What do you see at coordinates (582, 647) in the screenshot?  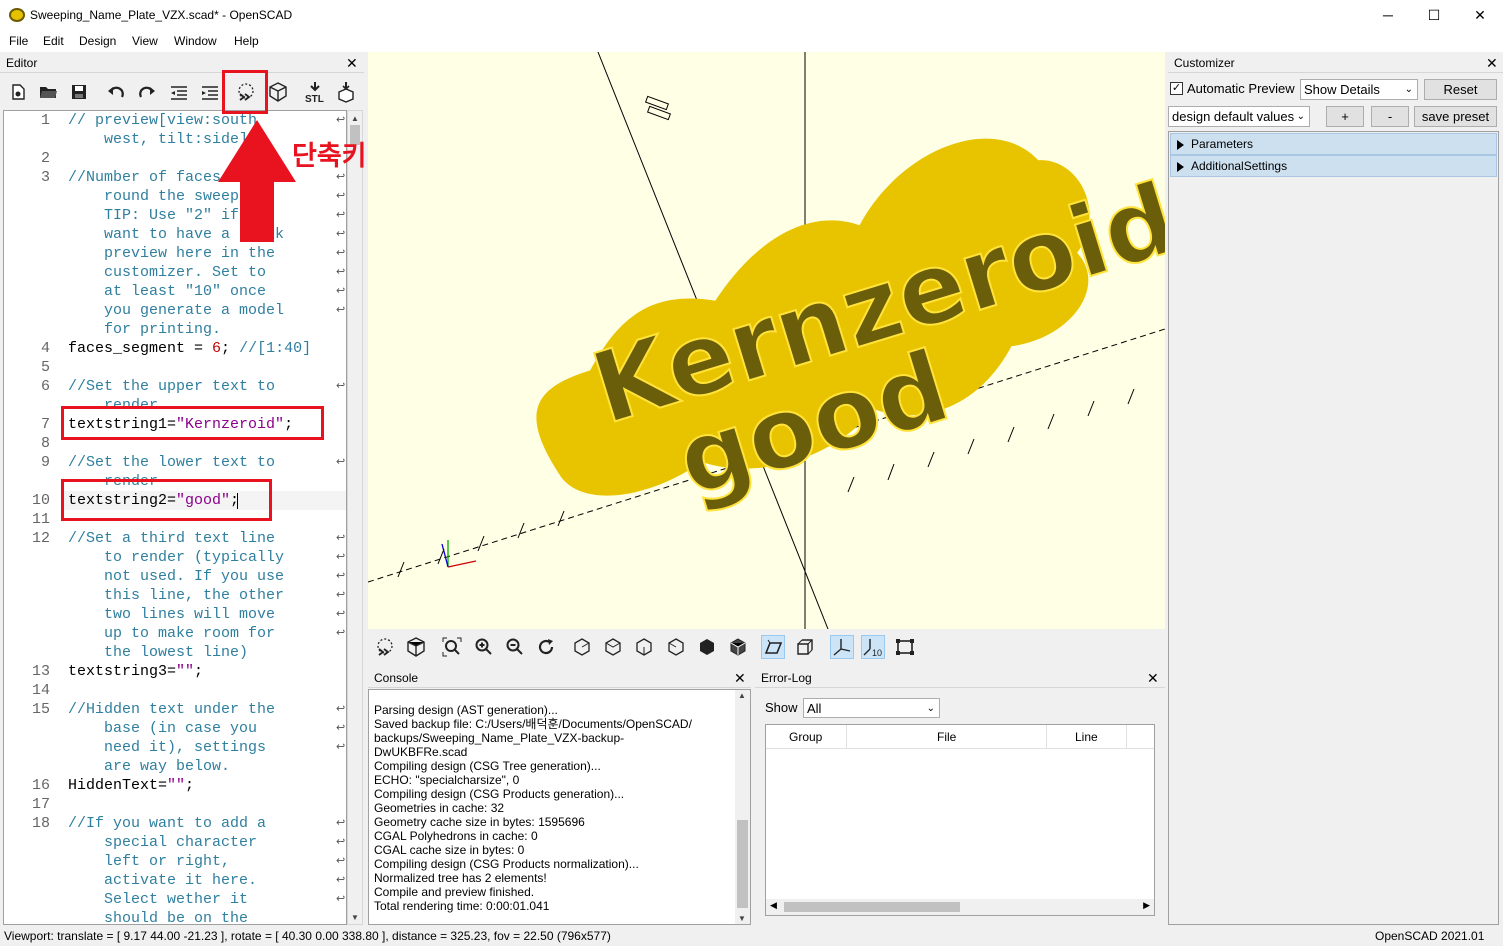 I see `view-right-icon` at bounding box center [582, 647].